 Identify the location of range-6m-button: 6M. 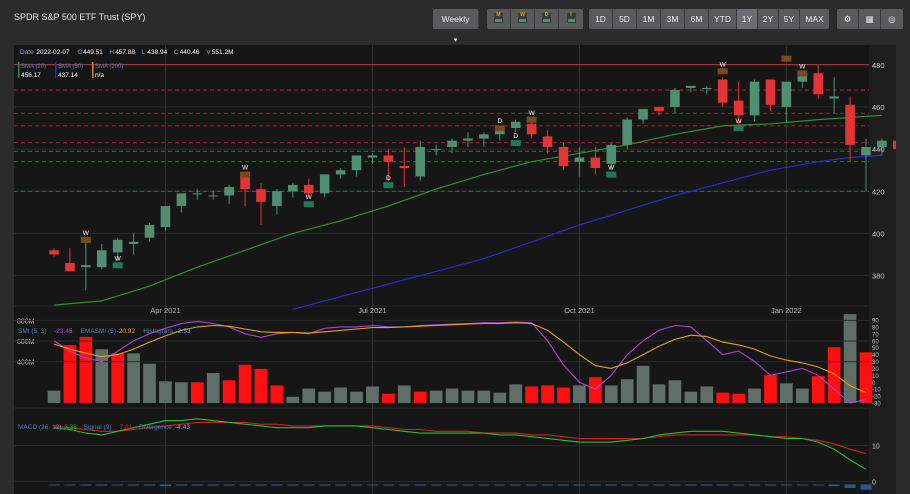
(697, 19).